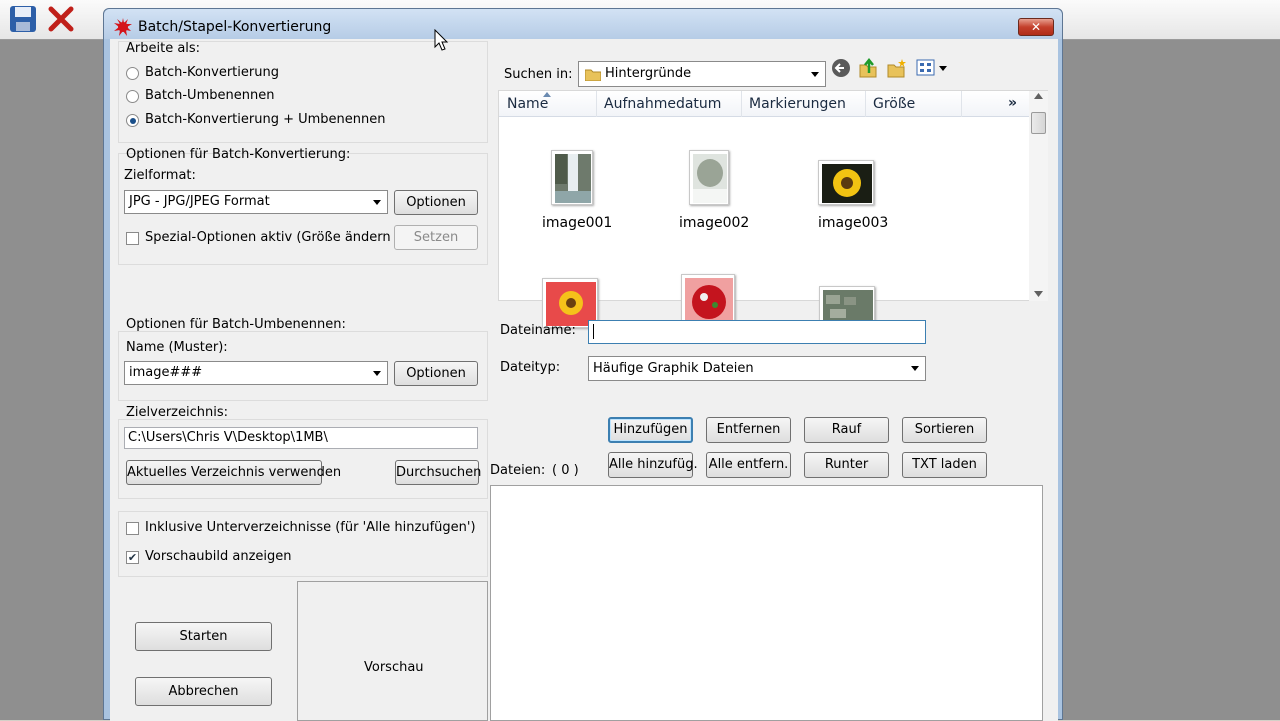 This screenshot has width=1280, height=721. Describe the element at coordinates (436, 237) in the screenshot. I see `set-button: Setzen` at that location.